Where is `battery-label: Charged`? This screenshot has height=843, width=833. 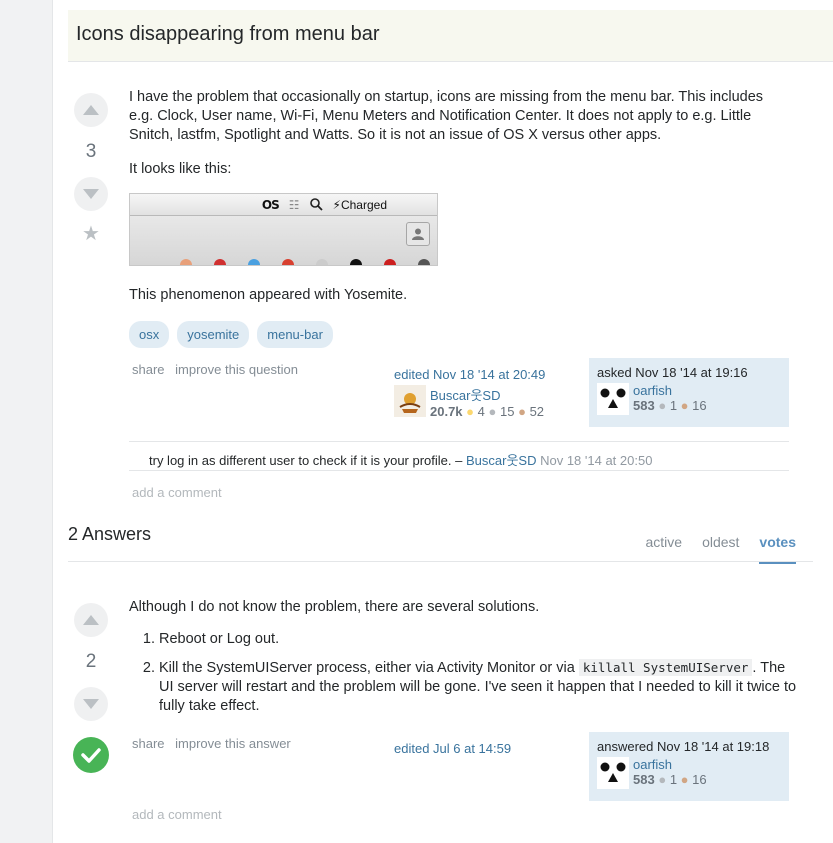 battery-label: Charged is located at coordinates (363, 204).